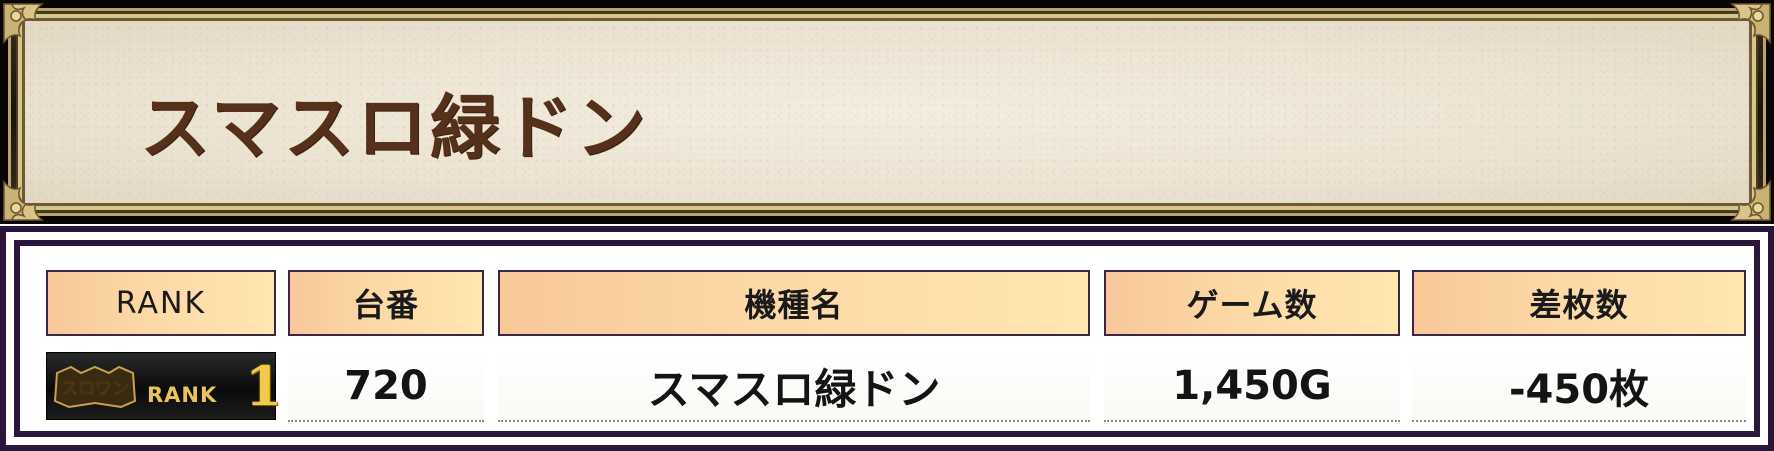 The width and height of the screenshot is (1774, 451). What do you see at coordinates (182, 395) in the screenshot?
I see `rank-badge-label: RANK` at bounding box center [182, 395].